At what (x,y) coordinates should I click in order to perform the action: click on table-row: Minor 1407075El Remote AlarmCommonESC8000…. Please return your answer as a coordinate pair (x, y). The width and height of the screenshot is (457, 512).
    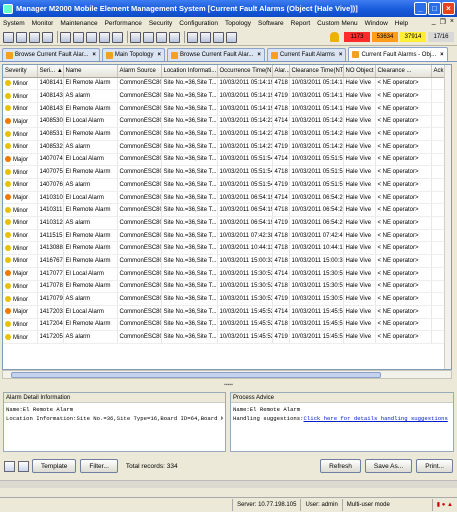
    Looking at the image, I should click on (225, 172).